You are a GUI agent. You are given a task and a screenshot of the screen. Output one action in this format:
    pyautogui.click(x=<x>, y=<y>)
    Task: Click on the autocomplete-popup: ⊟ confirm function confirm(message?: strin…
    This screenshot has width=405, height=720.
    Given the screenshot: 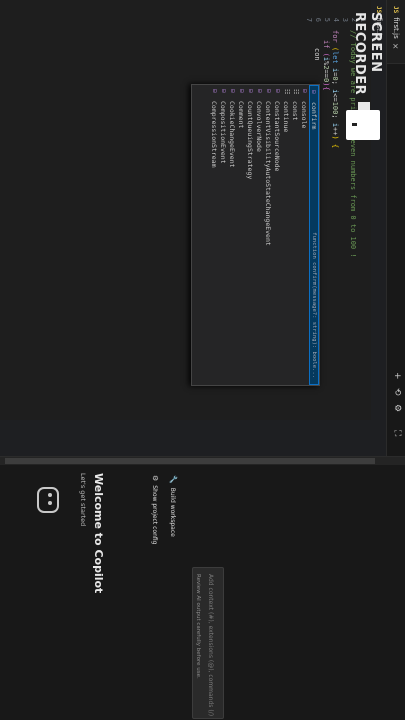 What is the action you would take?
    pyautogui.click(x=255, y=235)
    